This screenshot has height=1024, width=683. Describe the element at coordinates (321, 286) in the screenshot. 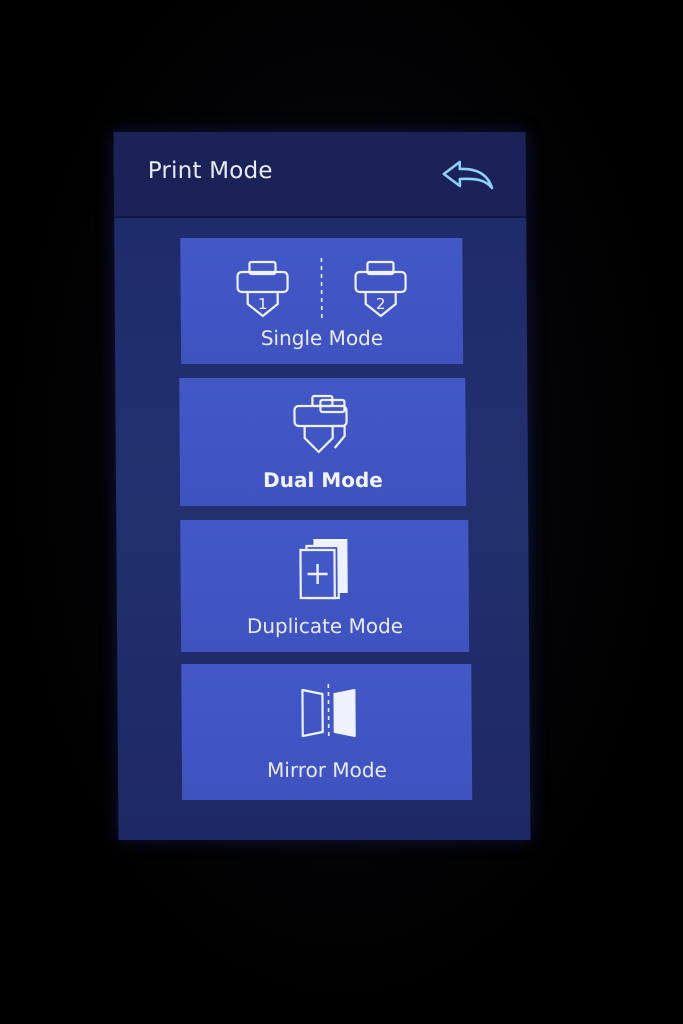

I see `single-extruders-icon: 1 2` at that location.